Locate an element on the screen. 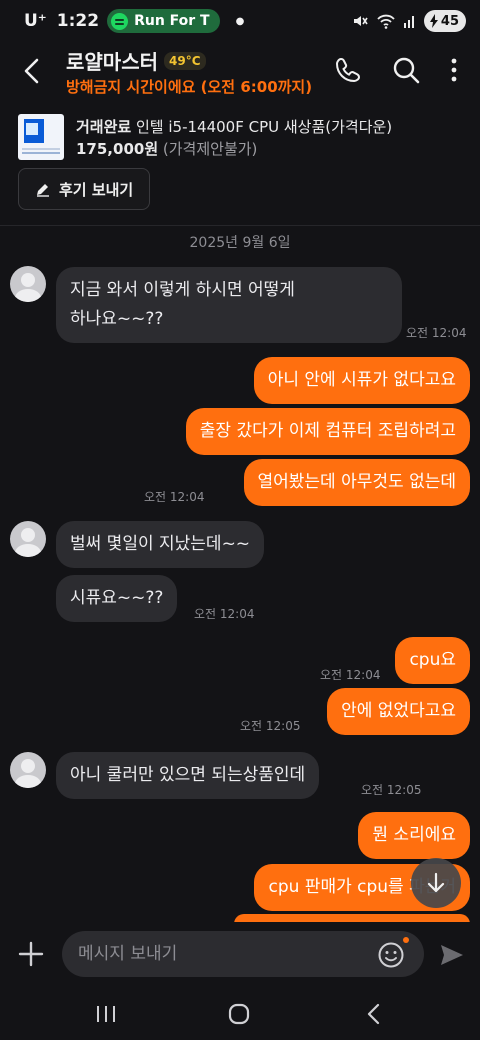 The image size is (480, 1040). spotify-icon is located at coordinates (120, 21).